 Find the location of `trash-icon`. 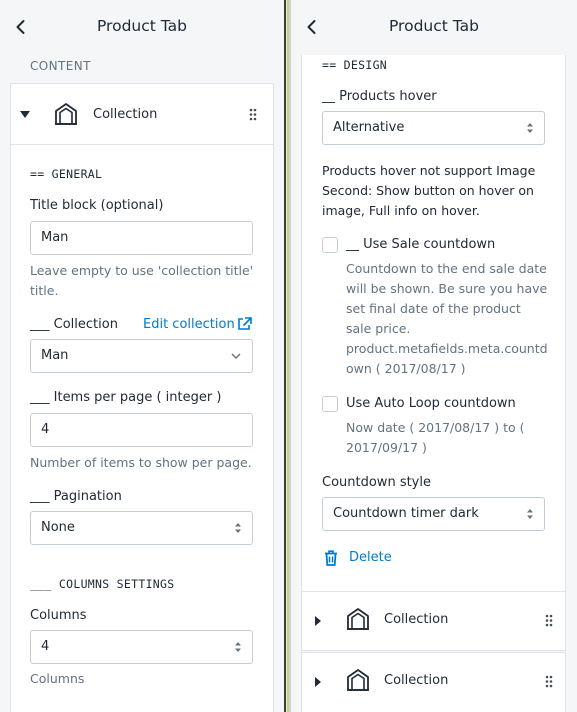

trash-icon is located at coordinates (331, 558).